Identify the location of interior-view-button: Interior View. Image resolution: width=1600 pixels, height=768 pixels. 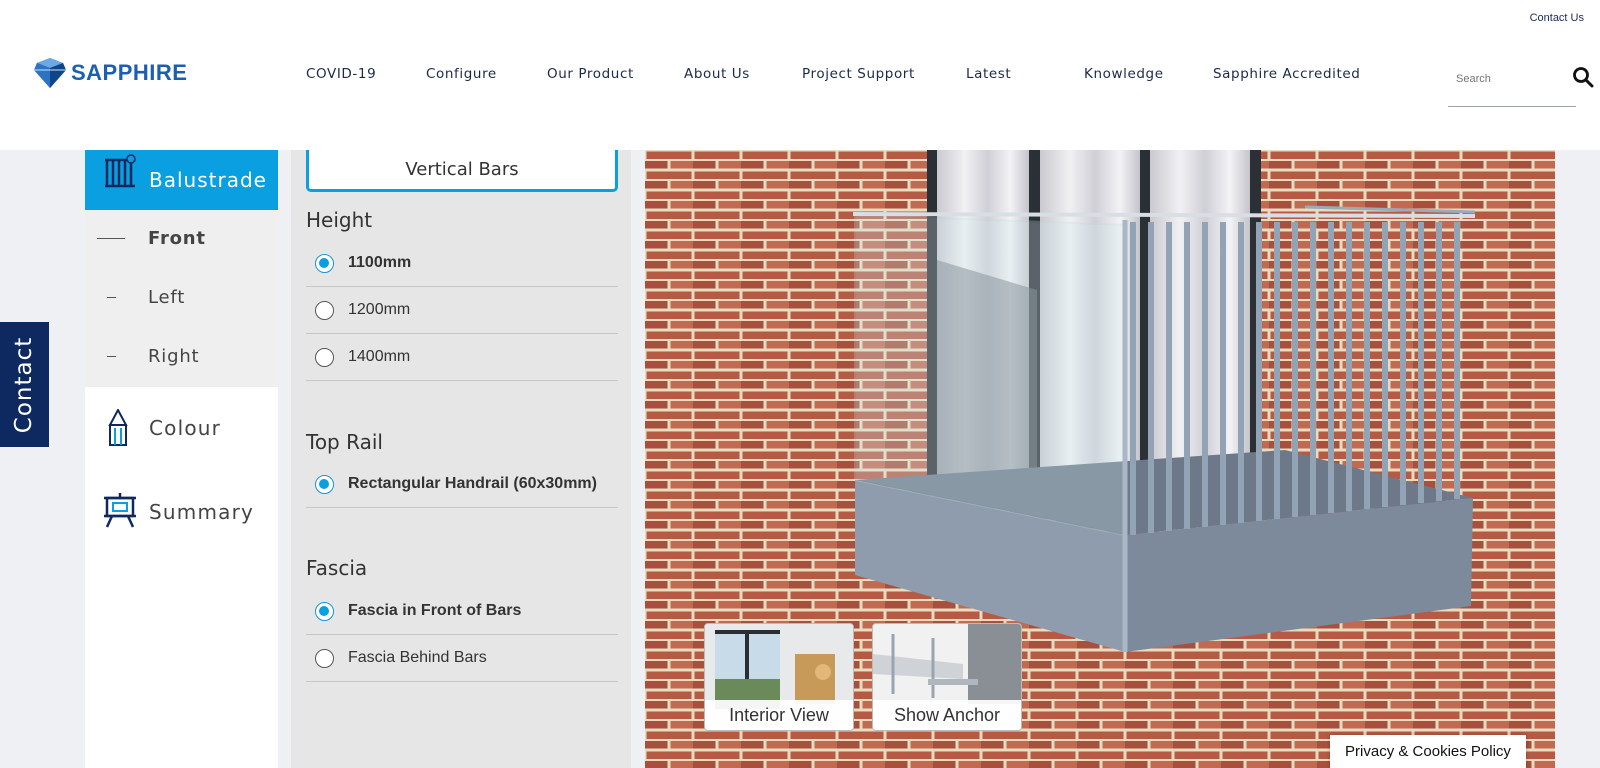
(779, 677).